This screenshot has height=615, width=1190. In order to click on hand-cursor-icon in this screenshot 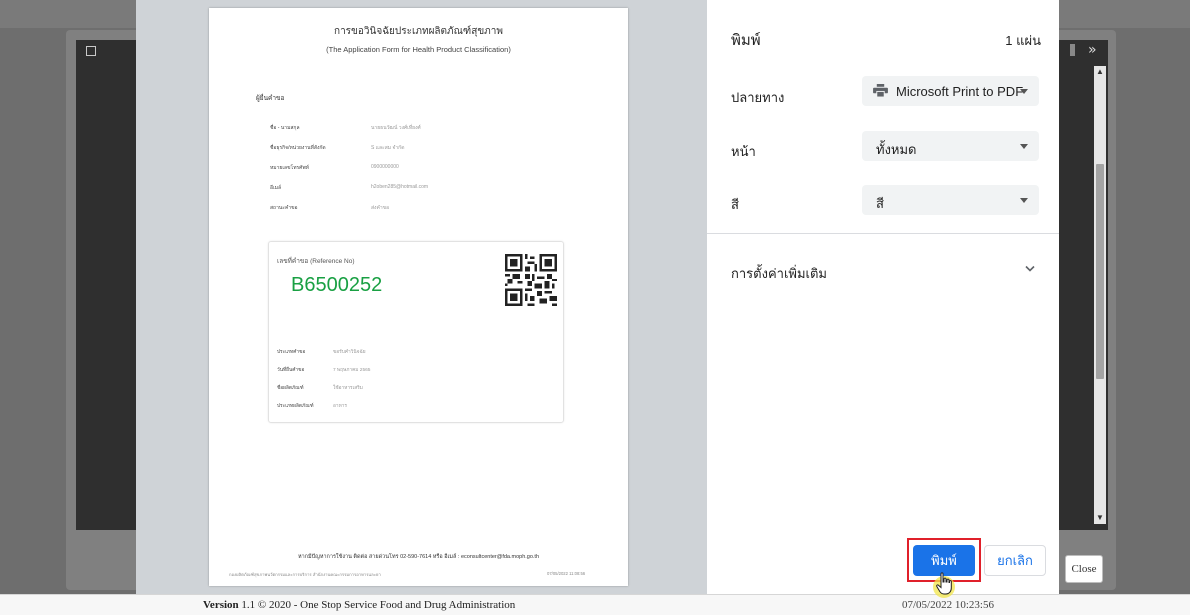, I will do `click(944, 585)`.